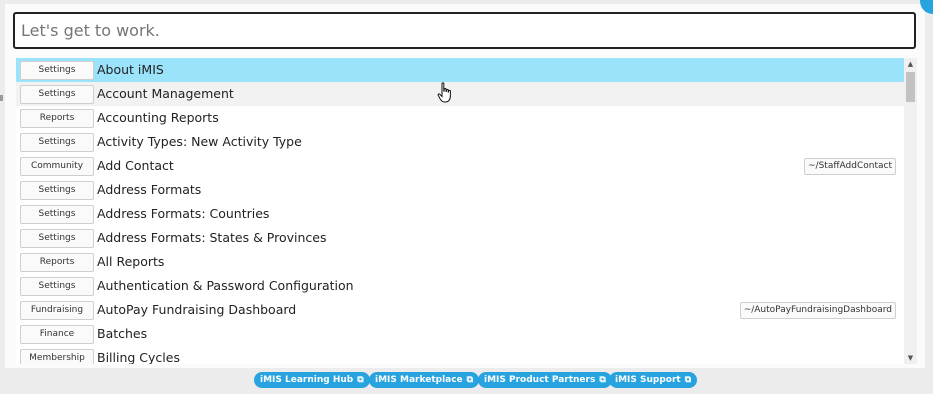 This screenshot has width=933, height=394. What do you see at coordinates (910, 87) in the screenshot?
I see `scrollbar-thumb` at bounding box center [910, 87].